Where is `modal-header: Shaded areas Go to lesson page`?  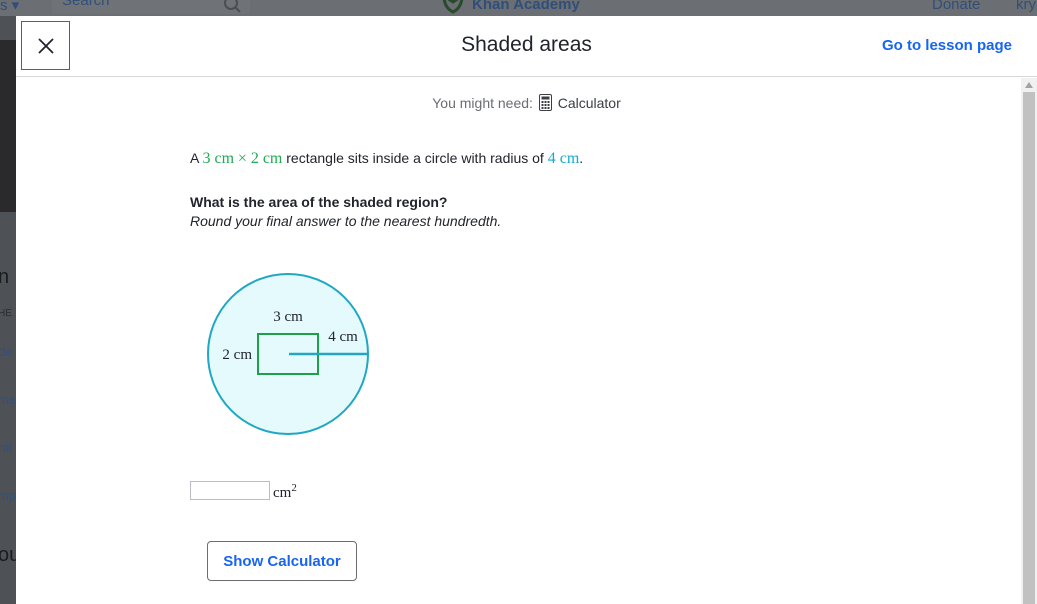 modal-header: Shaded areas Go to lesson page is located at coordinates (526, 46).